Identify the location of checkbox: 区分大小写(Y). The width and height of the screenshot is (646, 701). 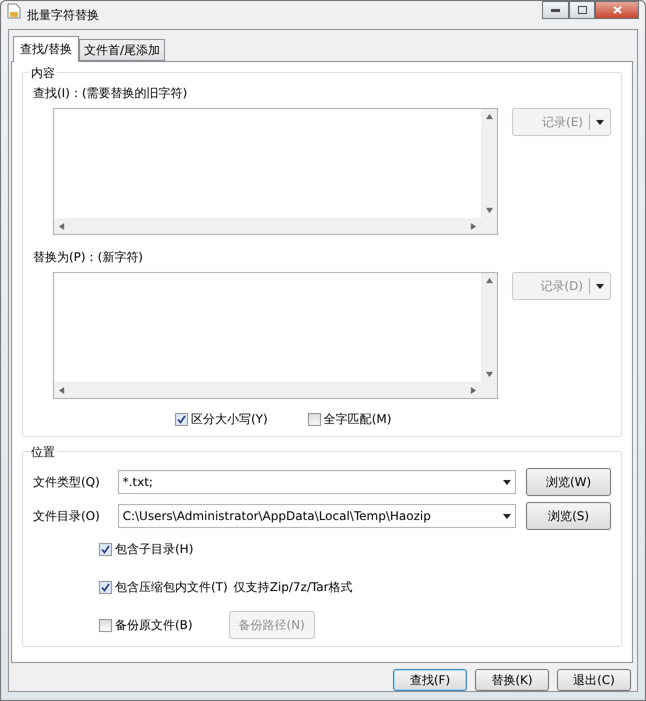
(221, 419).